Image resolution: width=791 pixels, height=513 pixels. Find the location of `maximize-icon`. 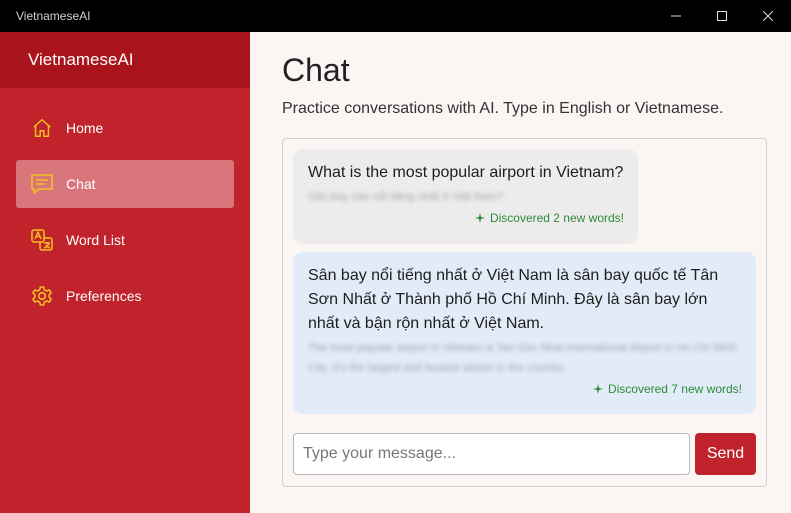

maximize-icon is located at coordinates (722, 16).